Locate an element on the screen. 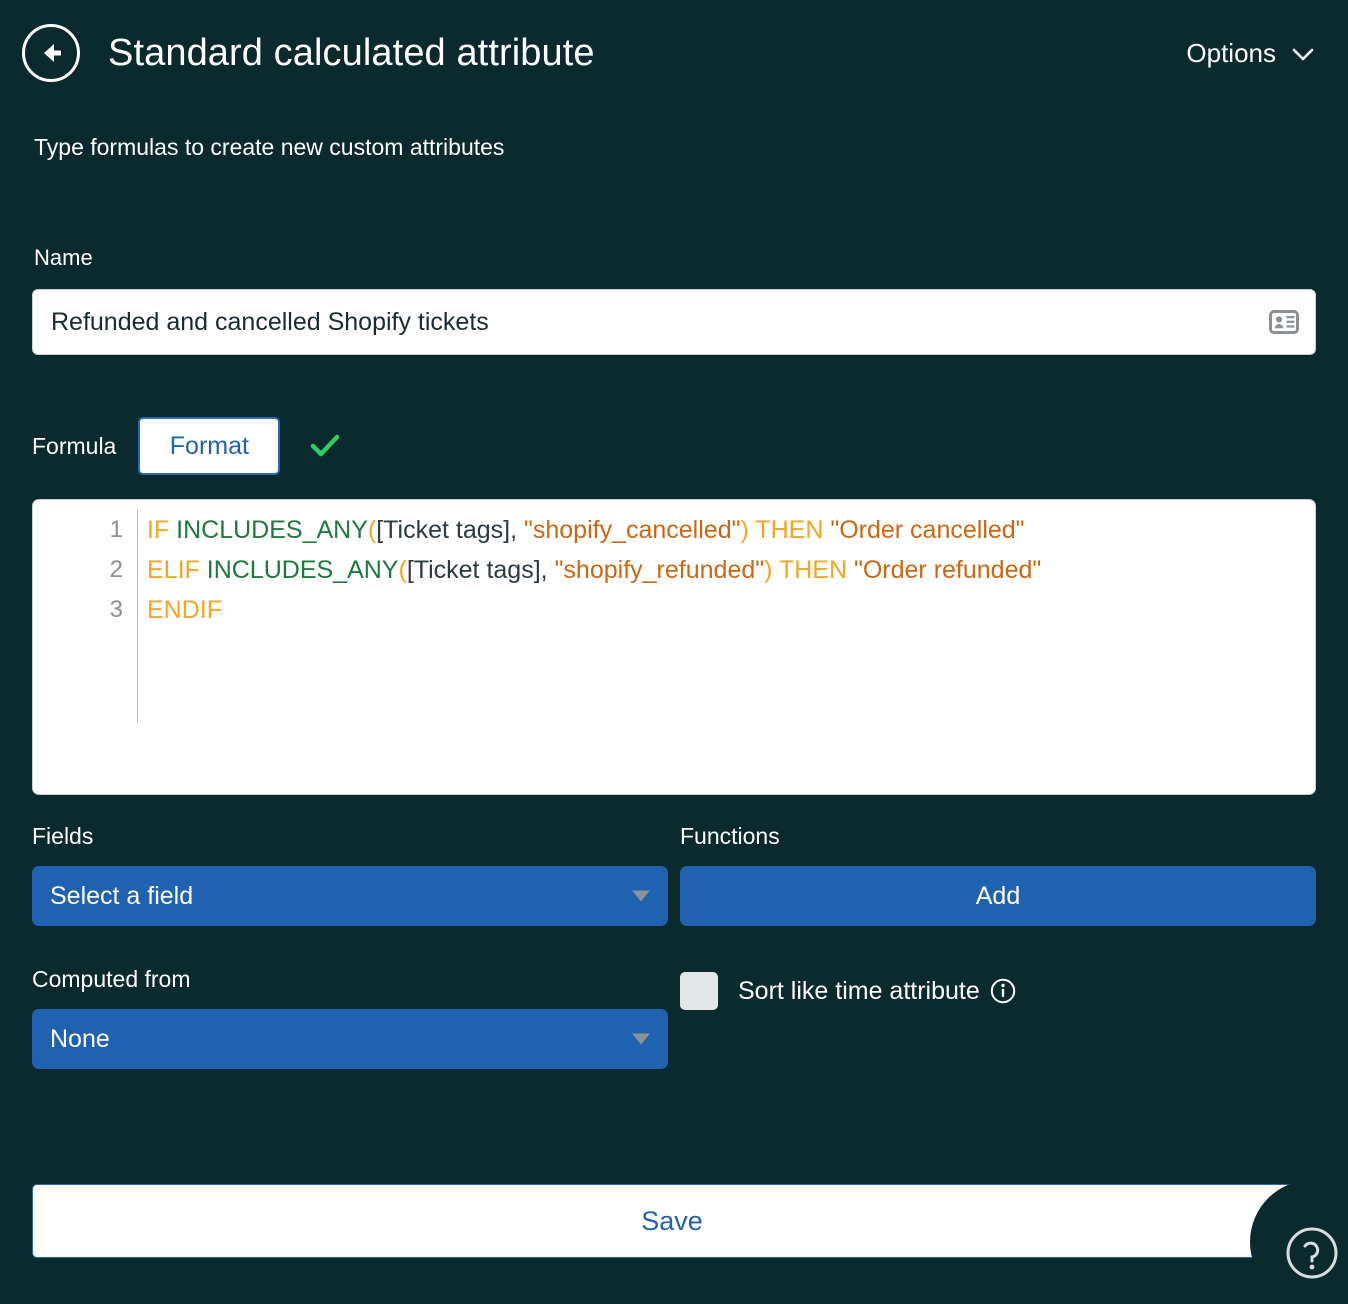 The image size is (1348, 1304). sort-like-time-row: Sort like time attribute is located at coordinates (998, 988).